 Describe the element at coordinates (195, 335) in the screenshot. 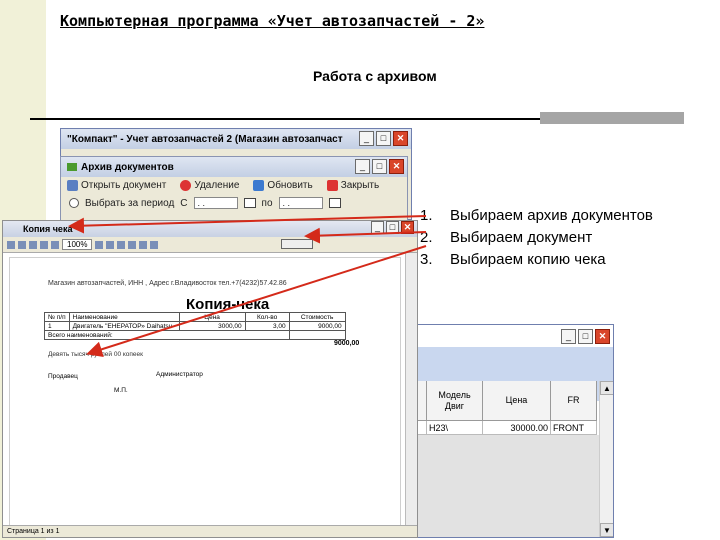

I see `receipt-total-row: Всего наименований:` at that location.